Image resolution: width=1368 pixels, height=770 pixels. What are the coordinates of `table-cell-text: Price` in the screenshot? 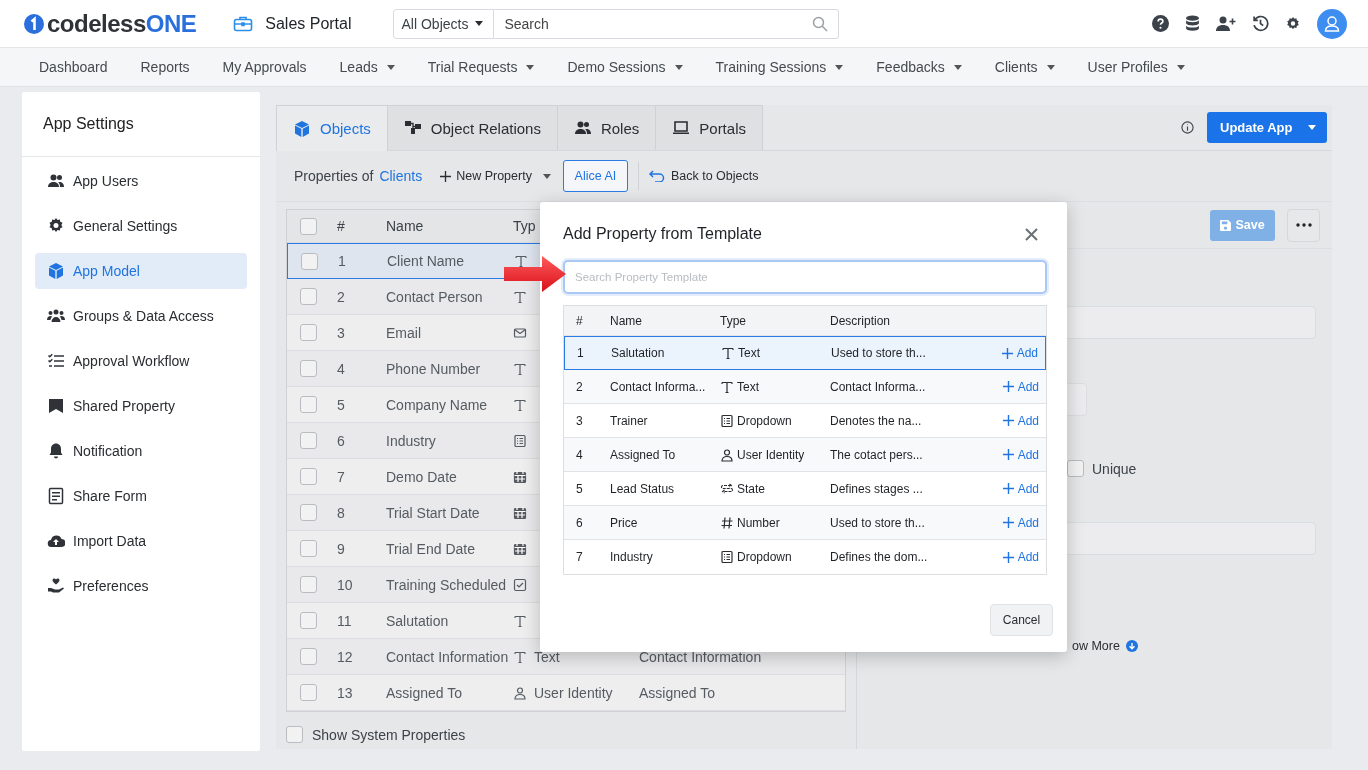 It's located at (624, 522).